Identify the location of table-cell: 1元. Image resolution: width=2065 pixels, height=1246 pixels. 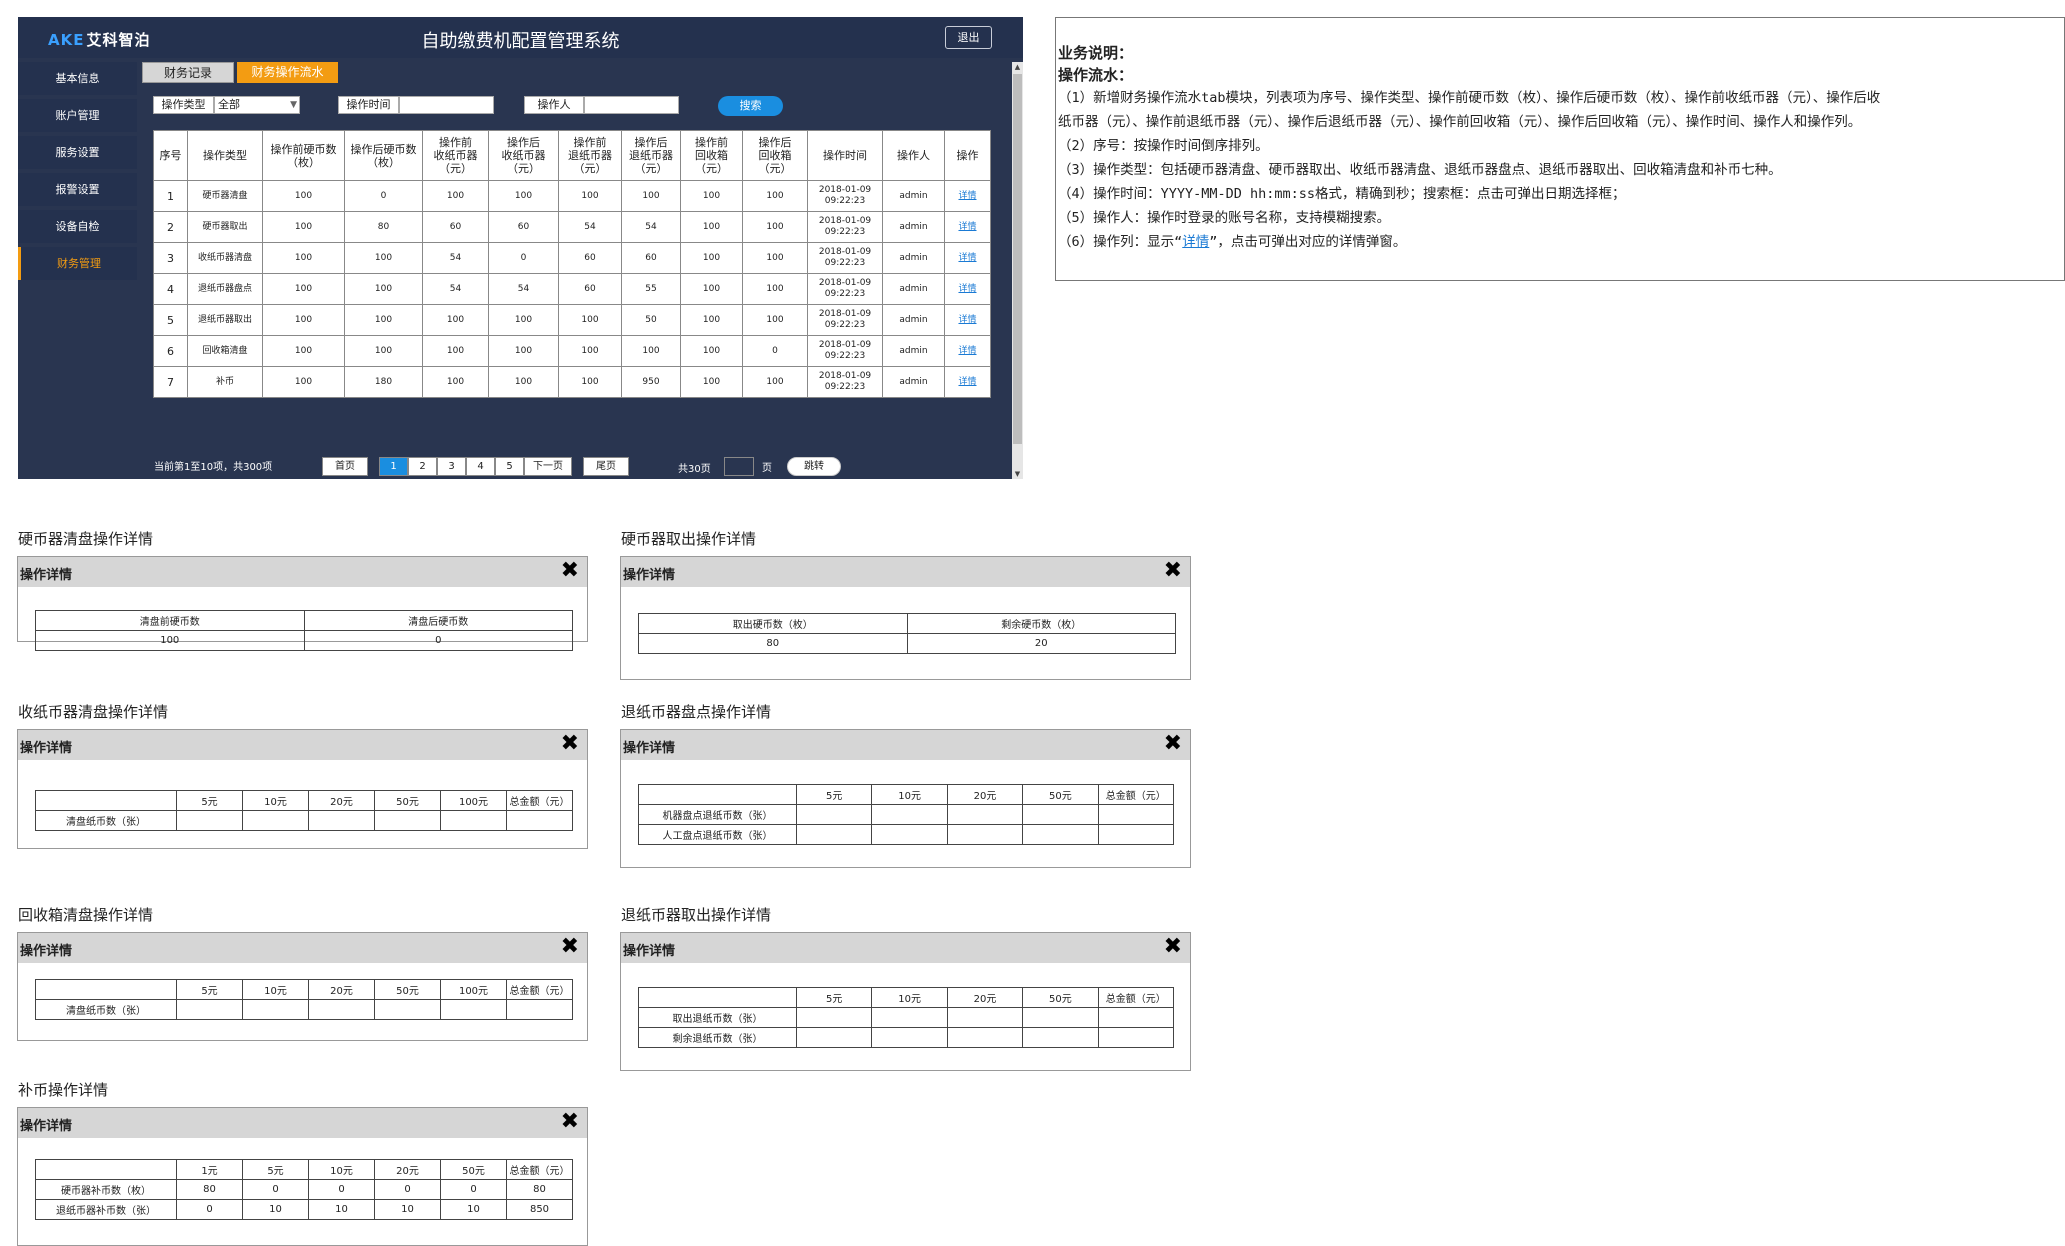
(209, 1169).